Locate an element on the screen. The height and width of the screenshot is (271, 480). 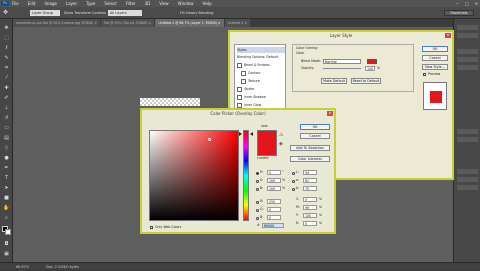
a-field: 81 is located at coordinates (310, 180).